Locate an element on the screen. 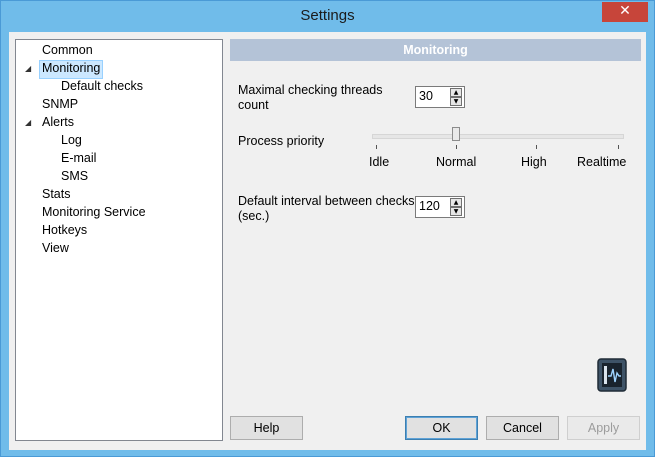  tree-item-snmp: SNMP is located at coordinates (60, 104).